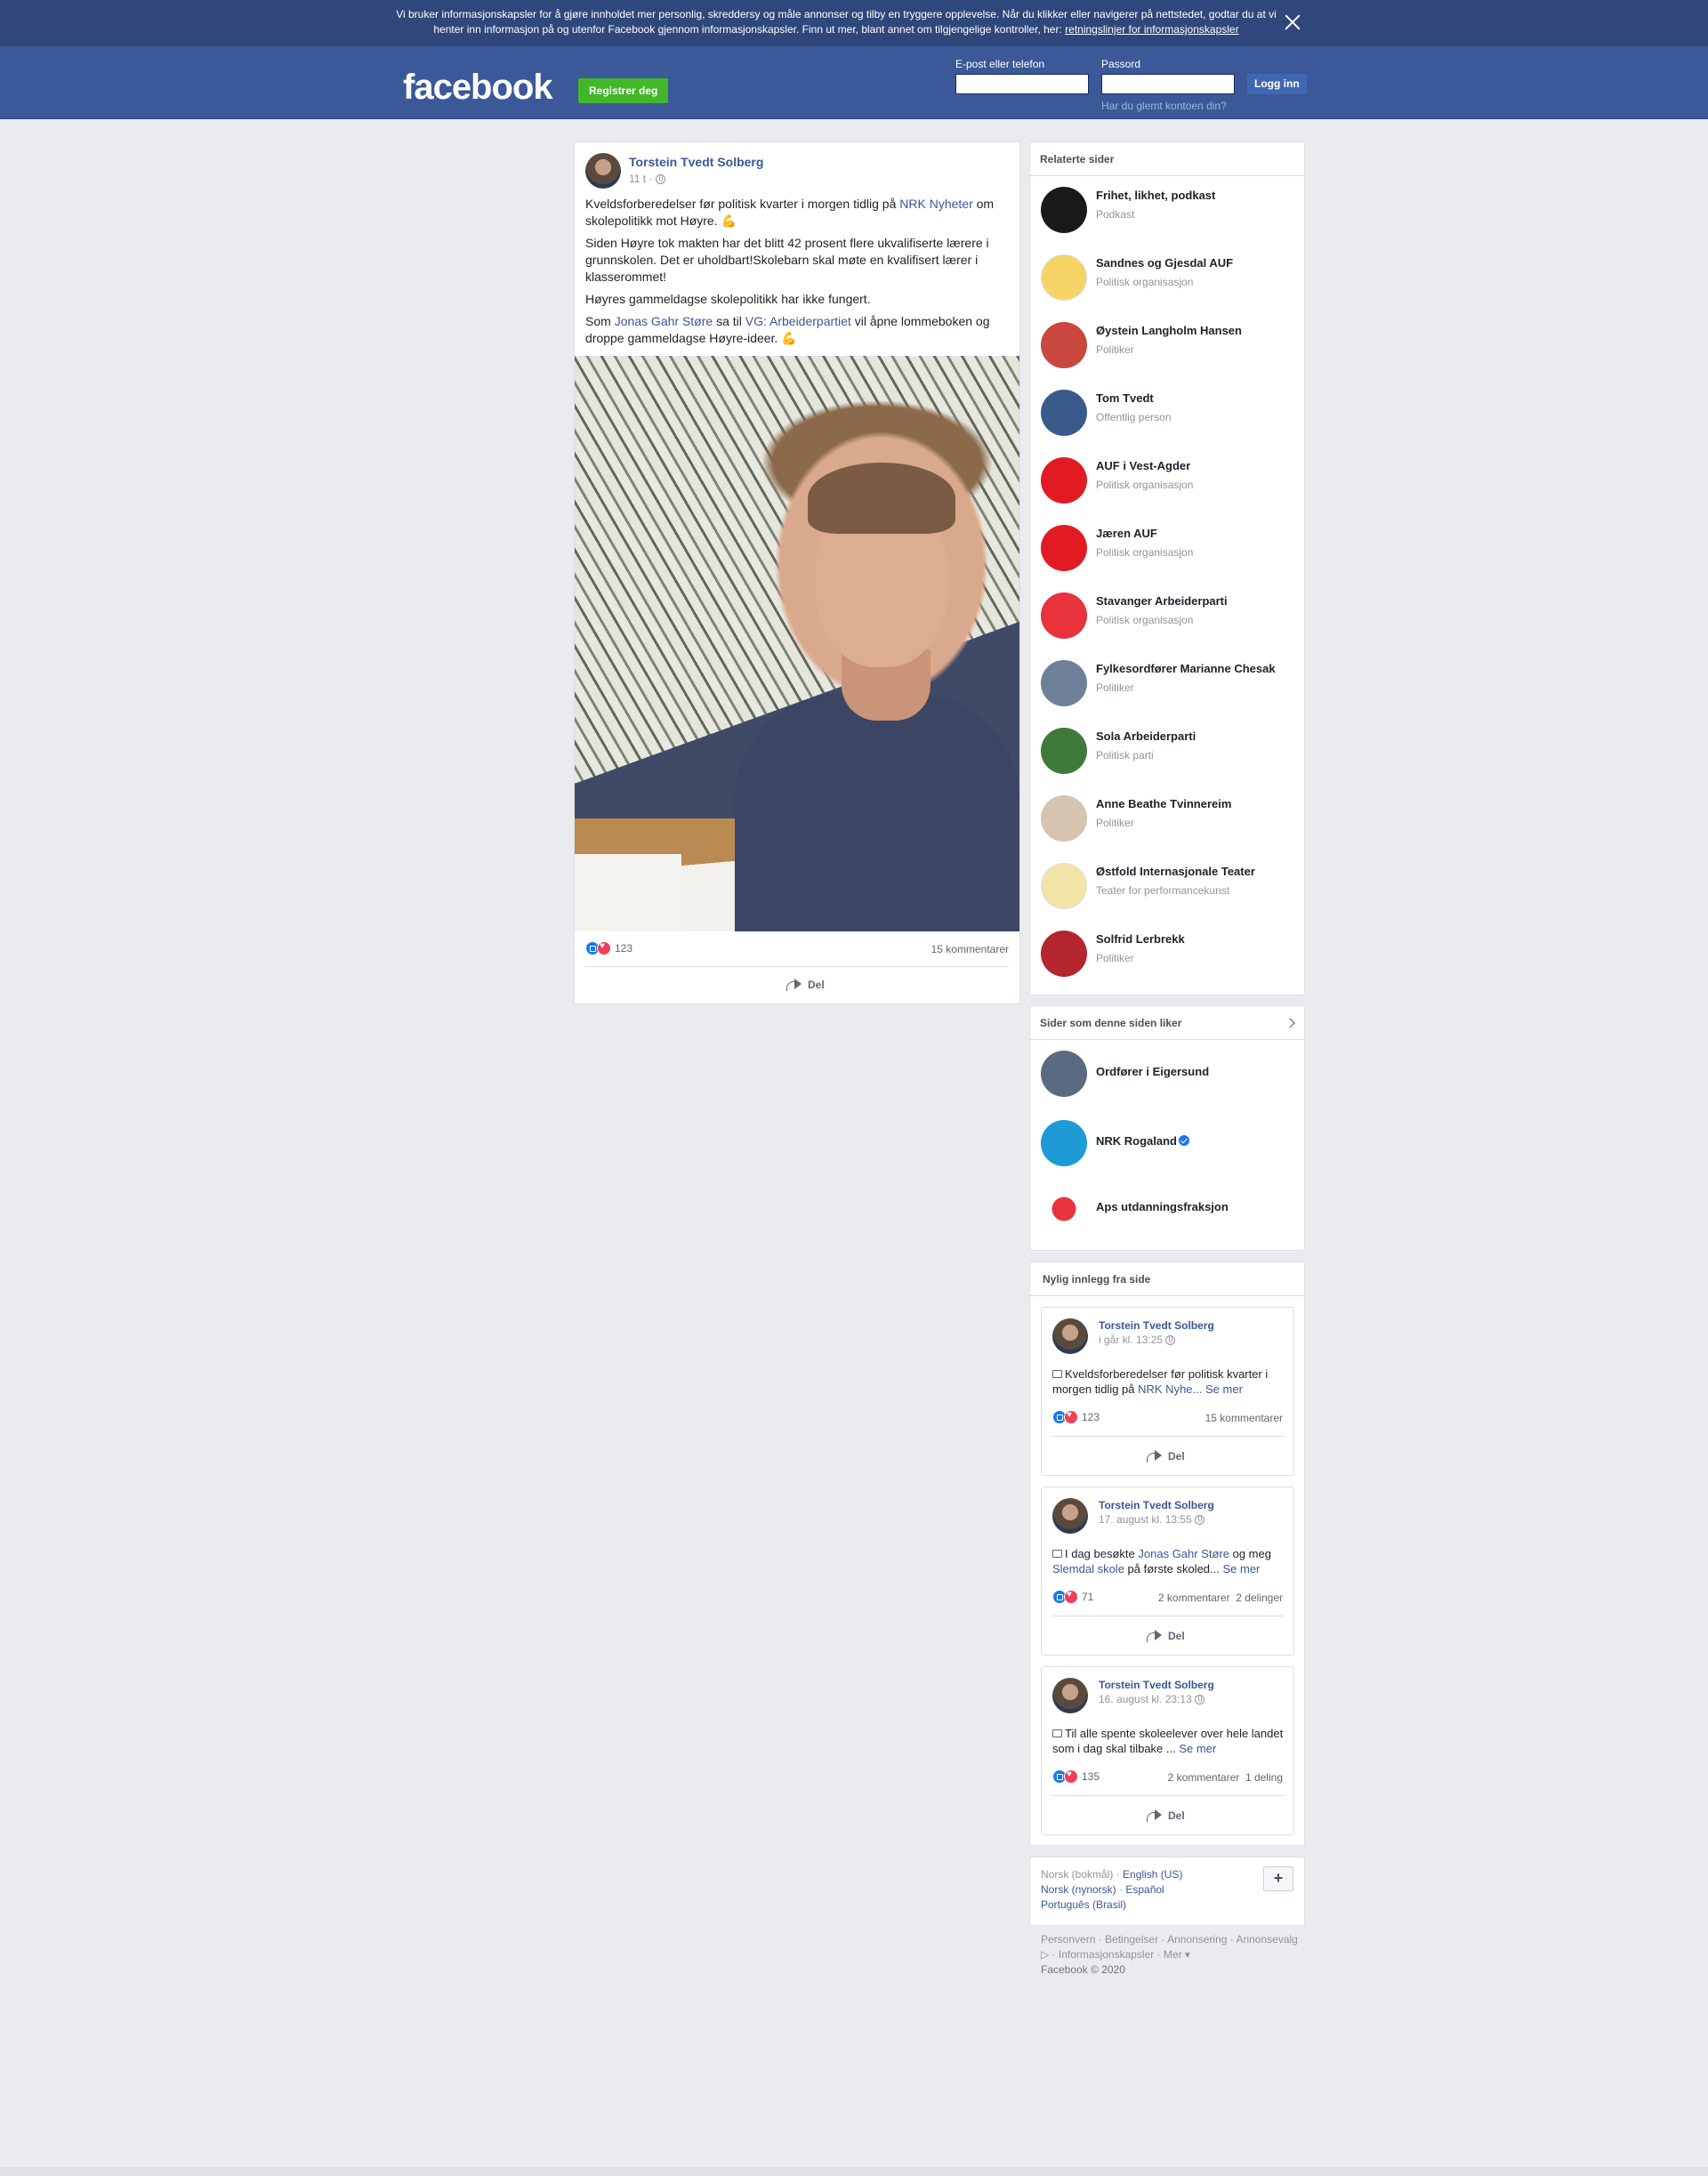 Image resolution: width=1708 pixels, height=2176 pixels. What do you see at coordinates (1170, 820) in the screenshot?
I see `related-page-item: Anne Beathe Tvinnereim Politiker` at bounding box center [1170, 820].